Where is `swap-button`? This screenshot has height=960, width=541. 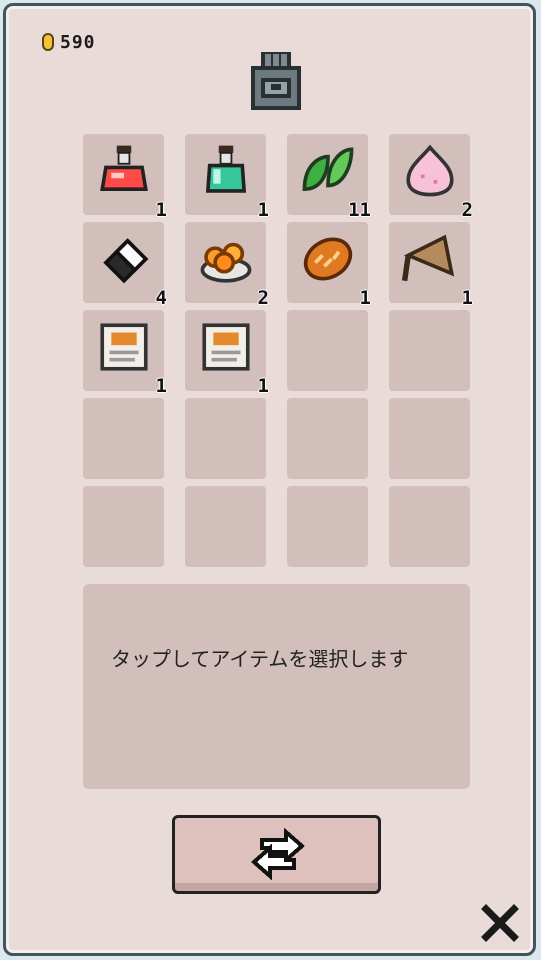
swap-button is located at coordinates (276, 854).